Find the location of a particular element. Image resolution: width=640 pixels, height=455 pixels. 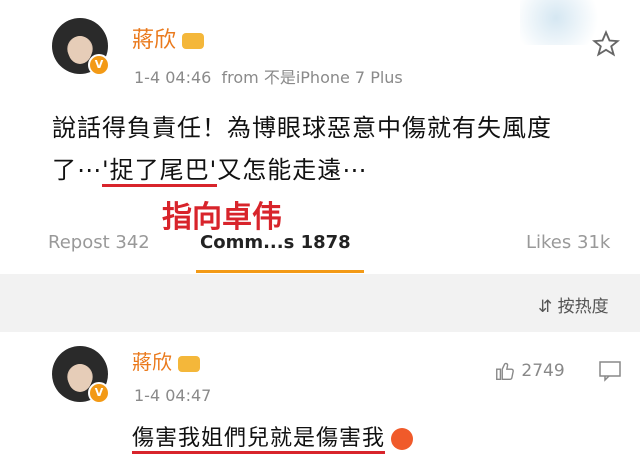

post-meta: 1-4 04:46 from 不是iPhone 7 Plus is located at coordinates (268, 76).